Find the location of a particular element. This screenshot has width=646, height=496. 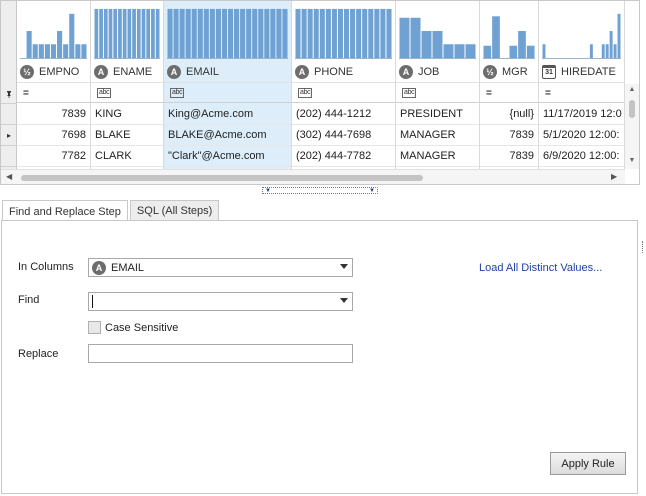

column-filter-email: abc is located at coordinates (227, 93).